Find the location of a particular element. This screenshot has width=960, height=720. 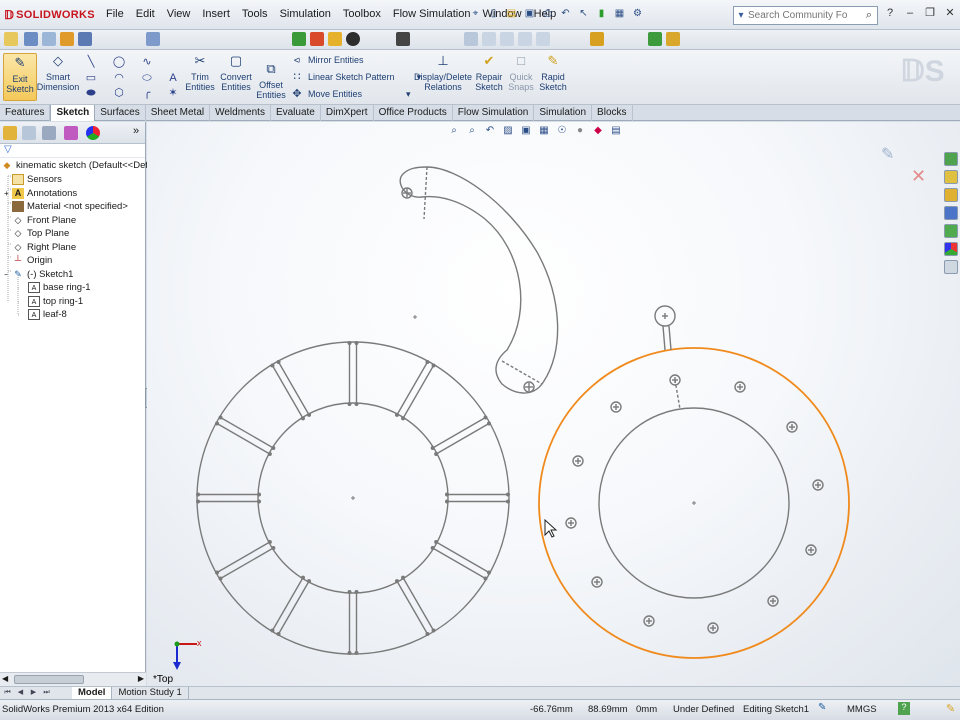

file-properties-icon: ▦ is located at coordinates (619, 14).